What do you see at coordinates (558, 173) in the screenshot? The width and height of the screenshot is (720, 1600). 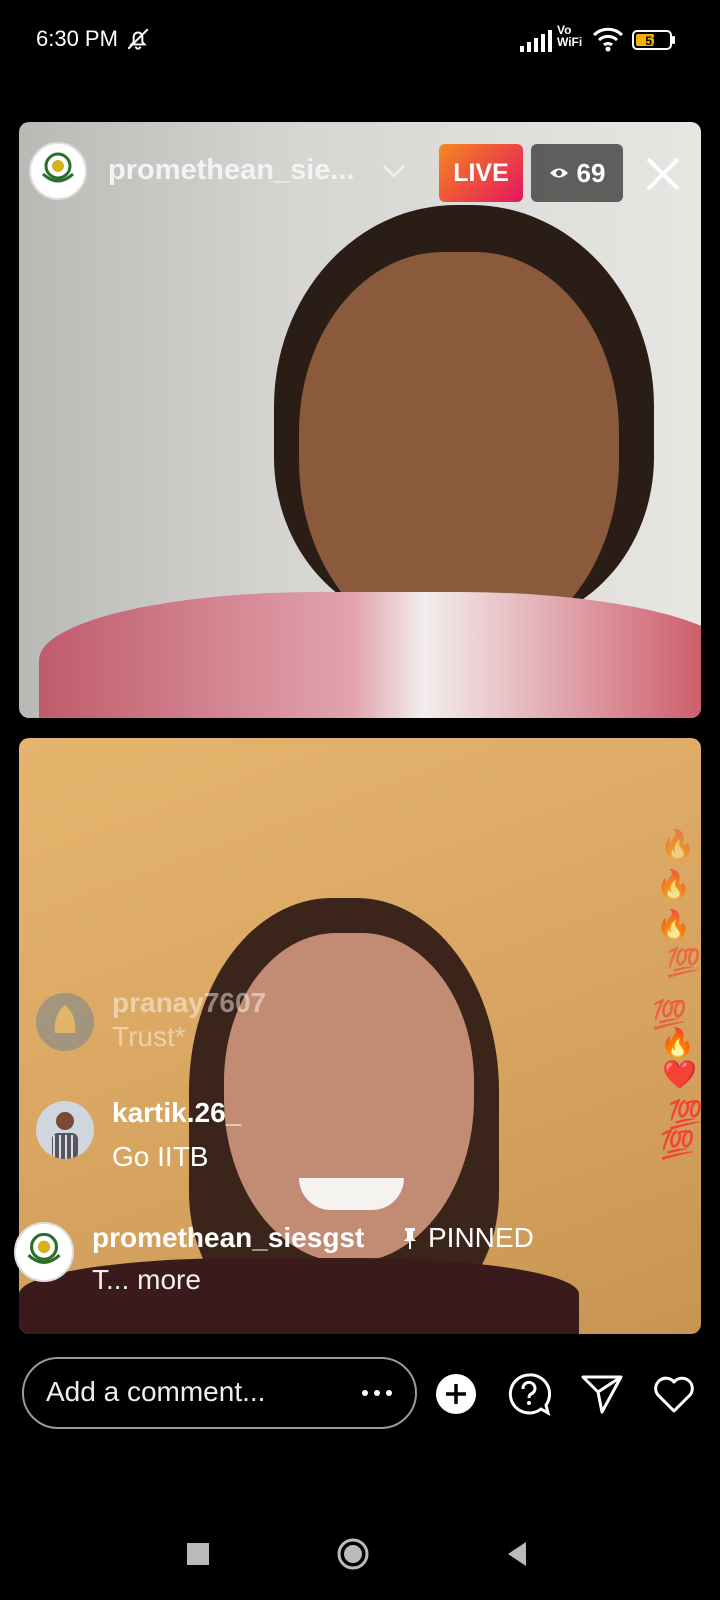 I see `eye-icon` at bounding box center [558, 173].